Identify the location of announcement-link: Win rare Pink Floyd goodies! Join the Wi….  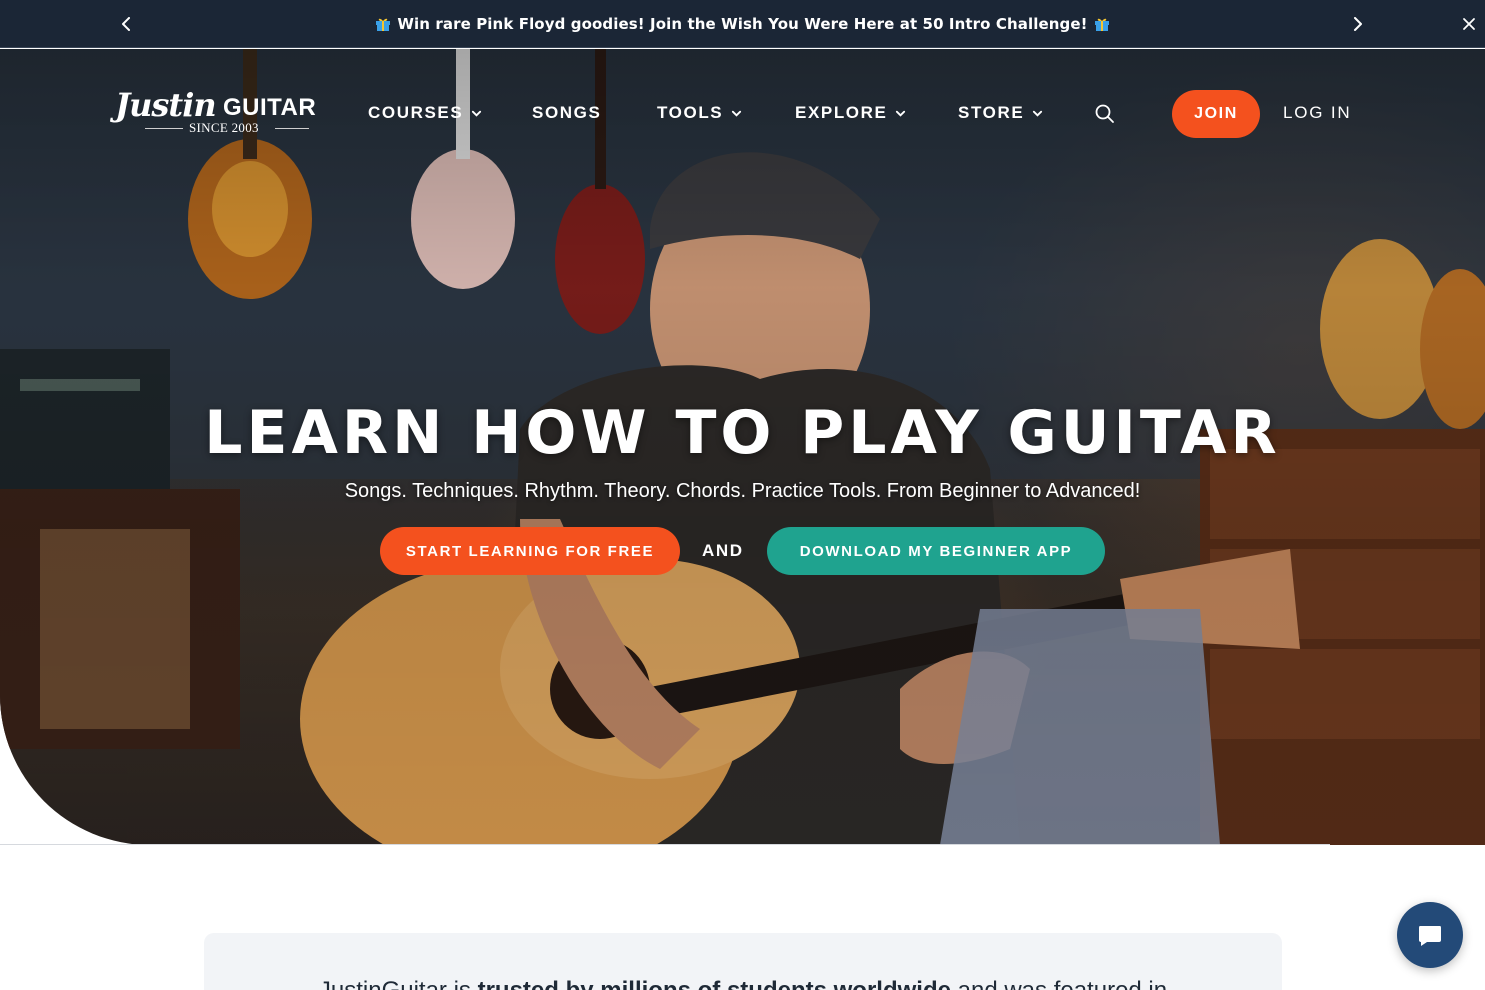
(742, 24).